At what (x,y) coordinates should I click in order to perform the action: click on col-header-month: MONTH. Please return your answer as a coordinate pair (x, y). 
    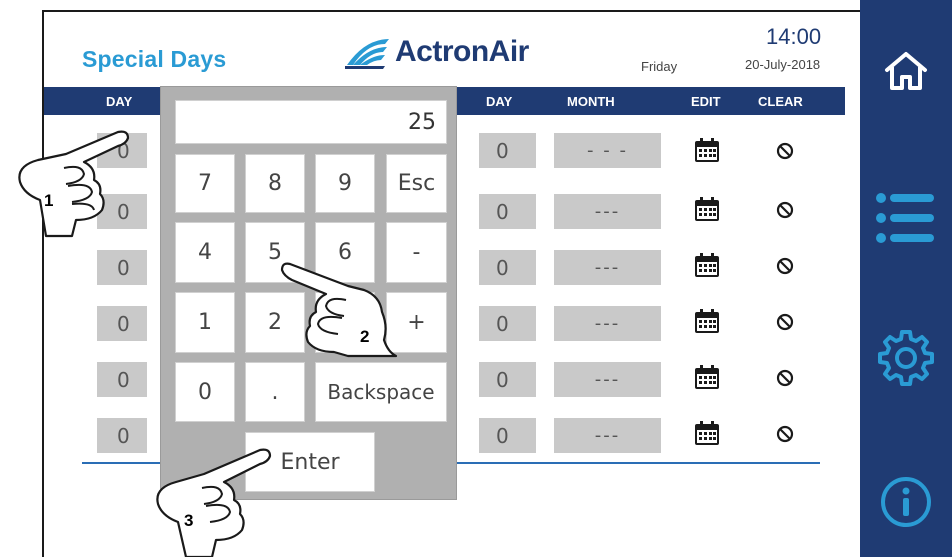
    Looking at the image, I should click on (591, 101).